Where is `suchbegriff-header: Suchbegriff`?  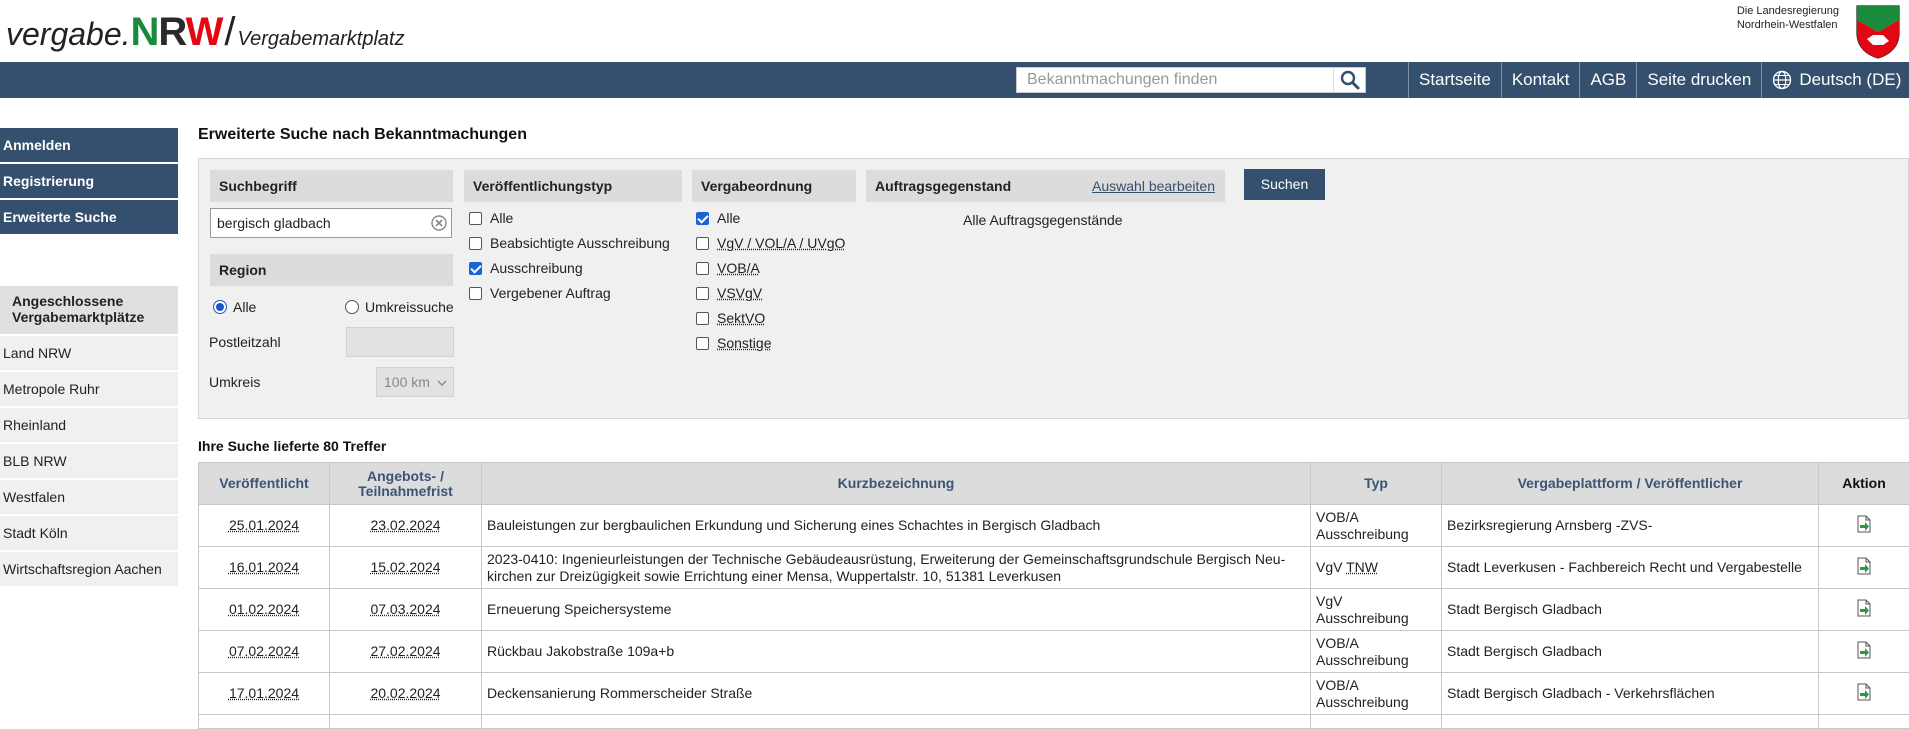 suchbegriff-header: Suchbegriff is located at coordinates (331, 186).